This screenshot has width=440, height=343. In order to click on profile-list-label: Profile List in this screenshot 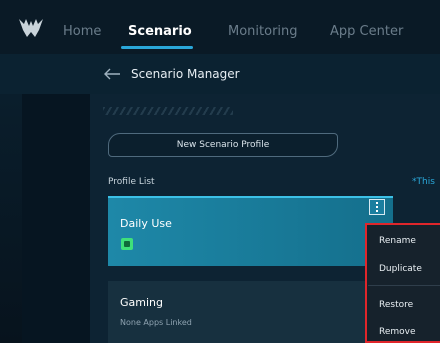, I will do `click(131, 182)`.